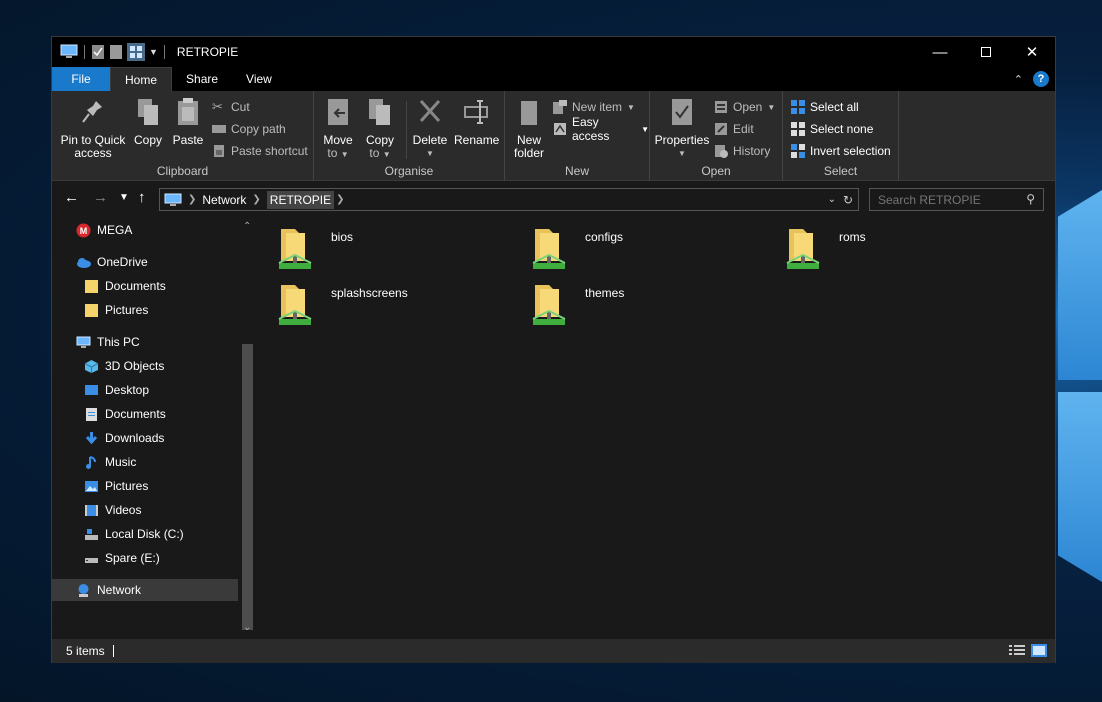 The image size is (1102, 702). I want to click on up-arrow-icon: ↑, so click(142, 197).